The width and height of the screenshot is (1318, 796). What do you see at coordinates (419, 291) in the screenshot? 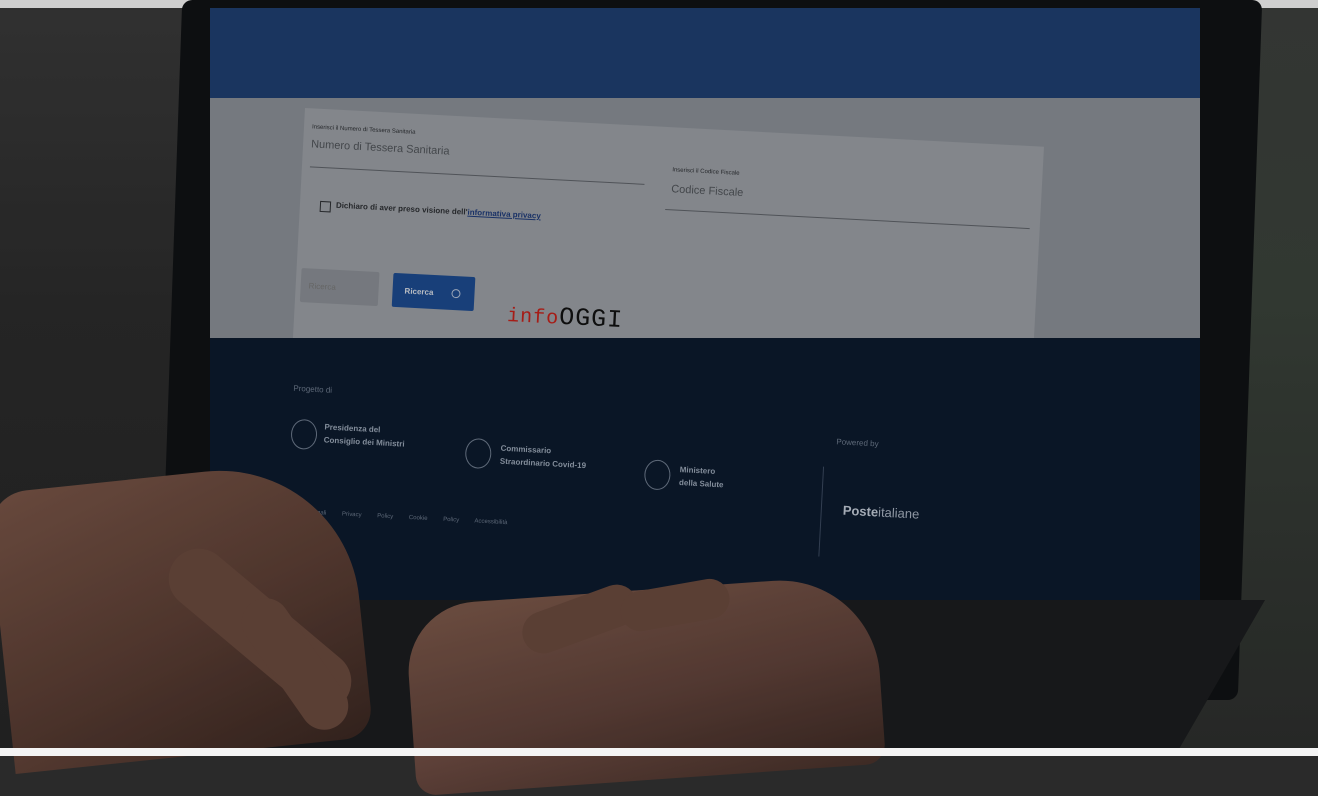
I see `ricerca-label: Ricerca` at bounding box center [419, 291].